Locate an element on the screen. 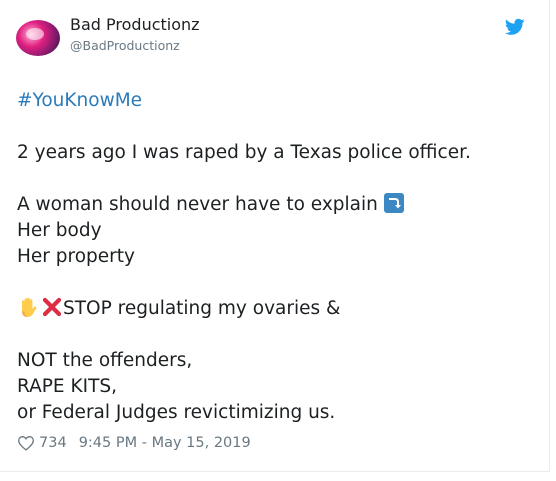 The image size is (556, 481). tweet-line: Her body is located at coordinates (59, 230).